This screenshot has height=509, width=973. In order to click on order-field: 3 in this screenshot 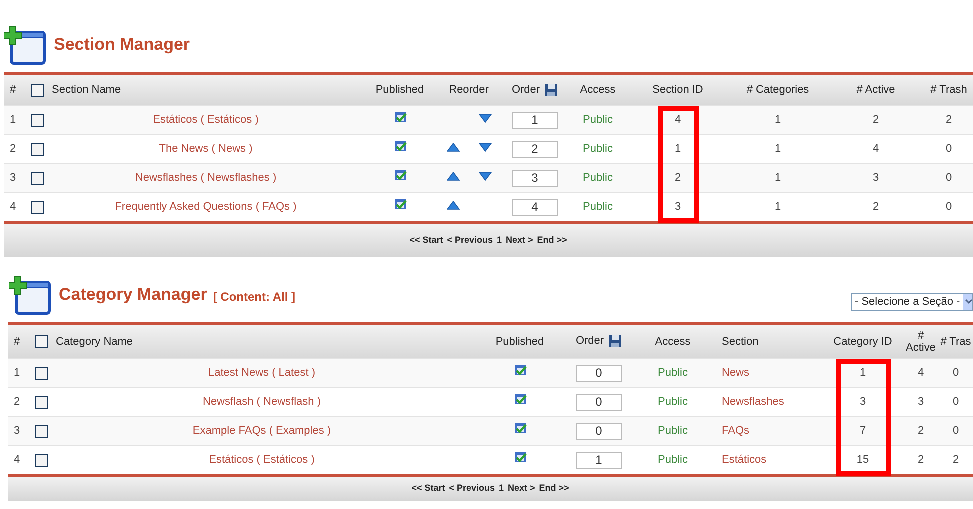, I will do `click(535, 178)`.